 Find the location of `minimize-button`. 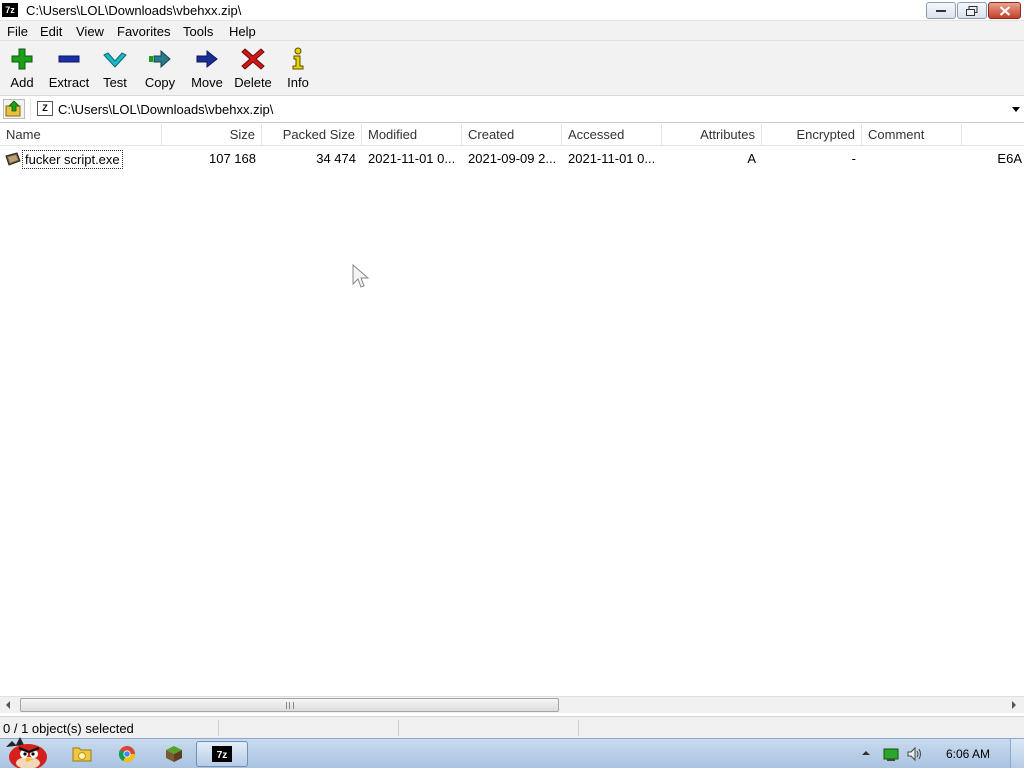

minimize-button is located at coordinates (941, 10).